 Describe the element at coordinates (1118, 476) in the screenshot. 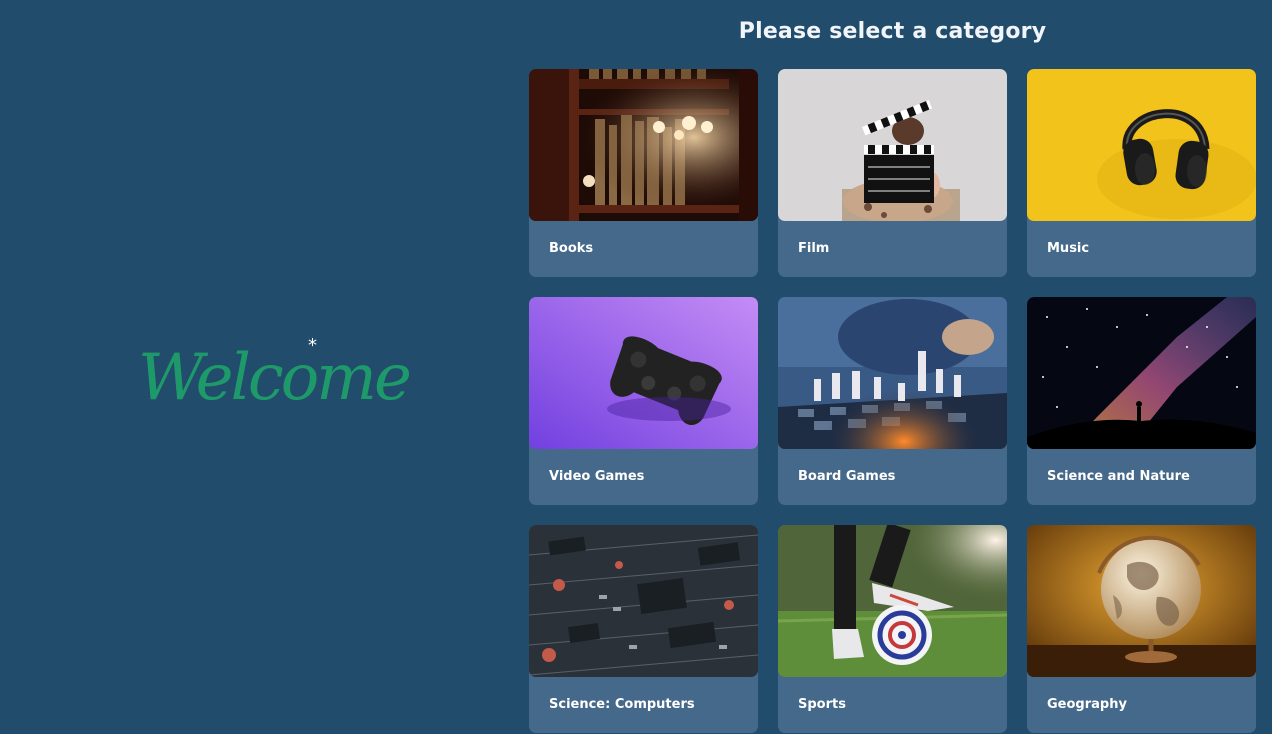

I see `category-label: Science and Nature` at that location.